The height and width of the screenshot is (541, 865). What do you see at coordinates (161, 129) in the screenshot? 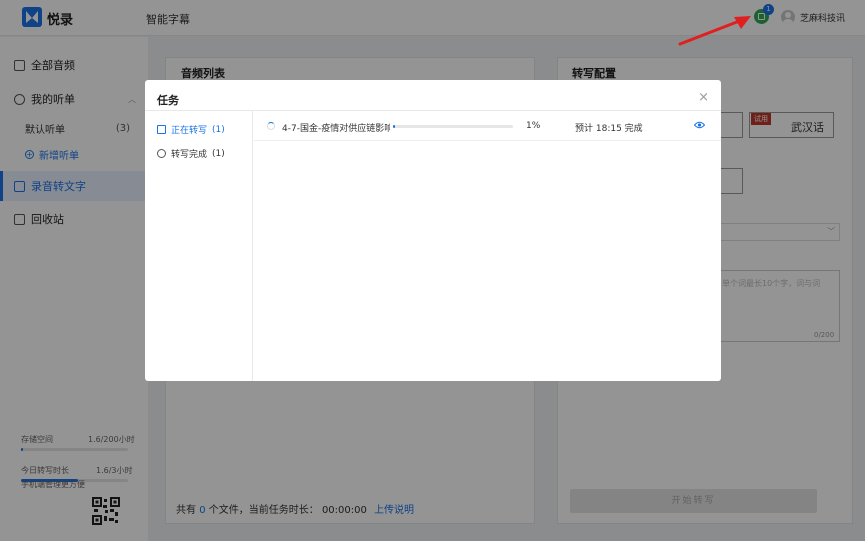
I see `transcribe-icon` at bounding box center [161, 129].